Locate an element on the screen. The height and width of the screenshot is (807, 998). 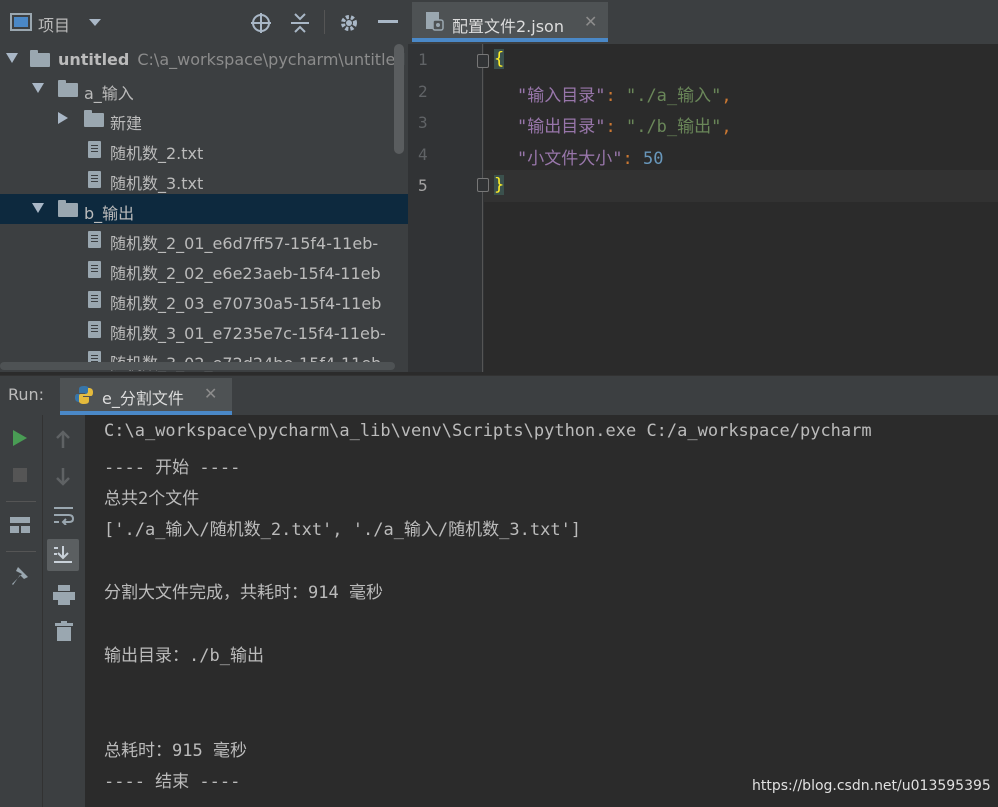
tab-label: 配置文件2.json is located at coordinates (508, 26).